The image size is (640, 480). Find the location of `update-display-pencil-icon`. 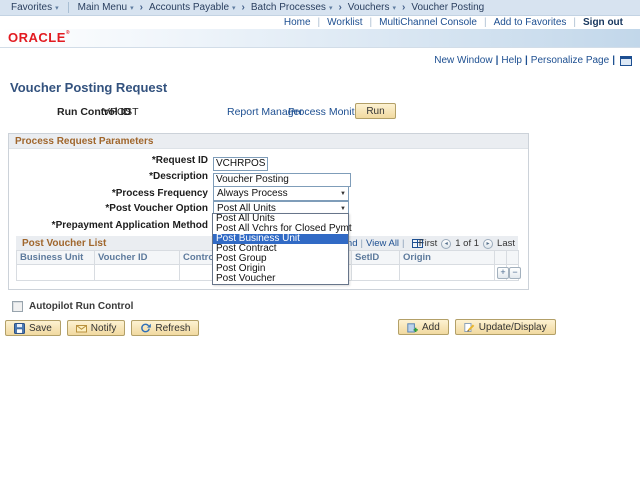

update-display-pencil-icon is located at coordinates (469, 327).